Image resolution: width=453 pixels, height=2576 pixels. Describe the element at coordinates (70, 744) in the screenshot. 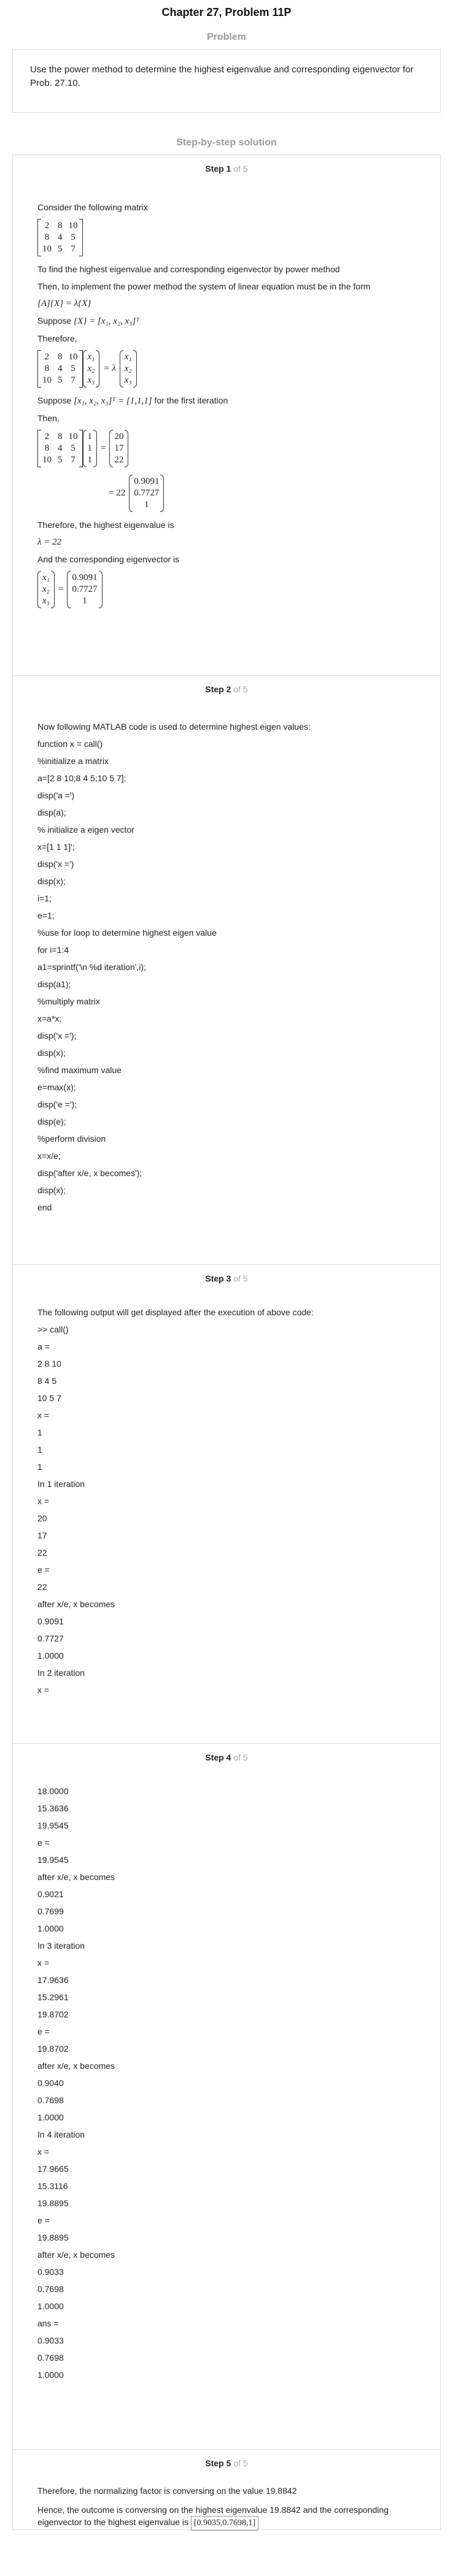

I see `code-line: function x = call()` at that location.